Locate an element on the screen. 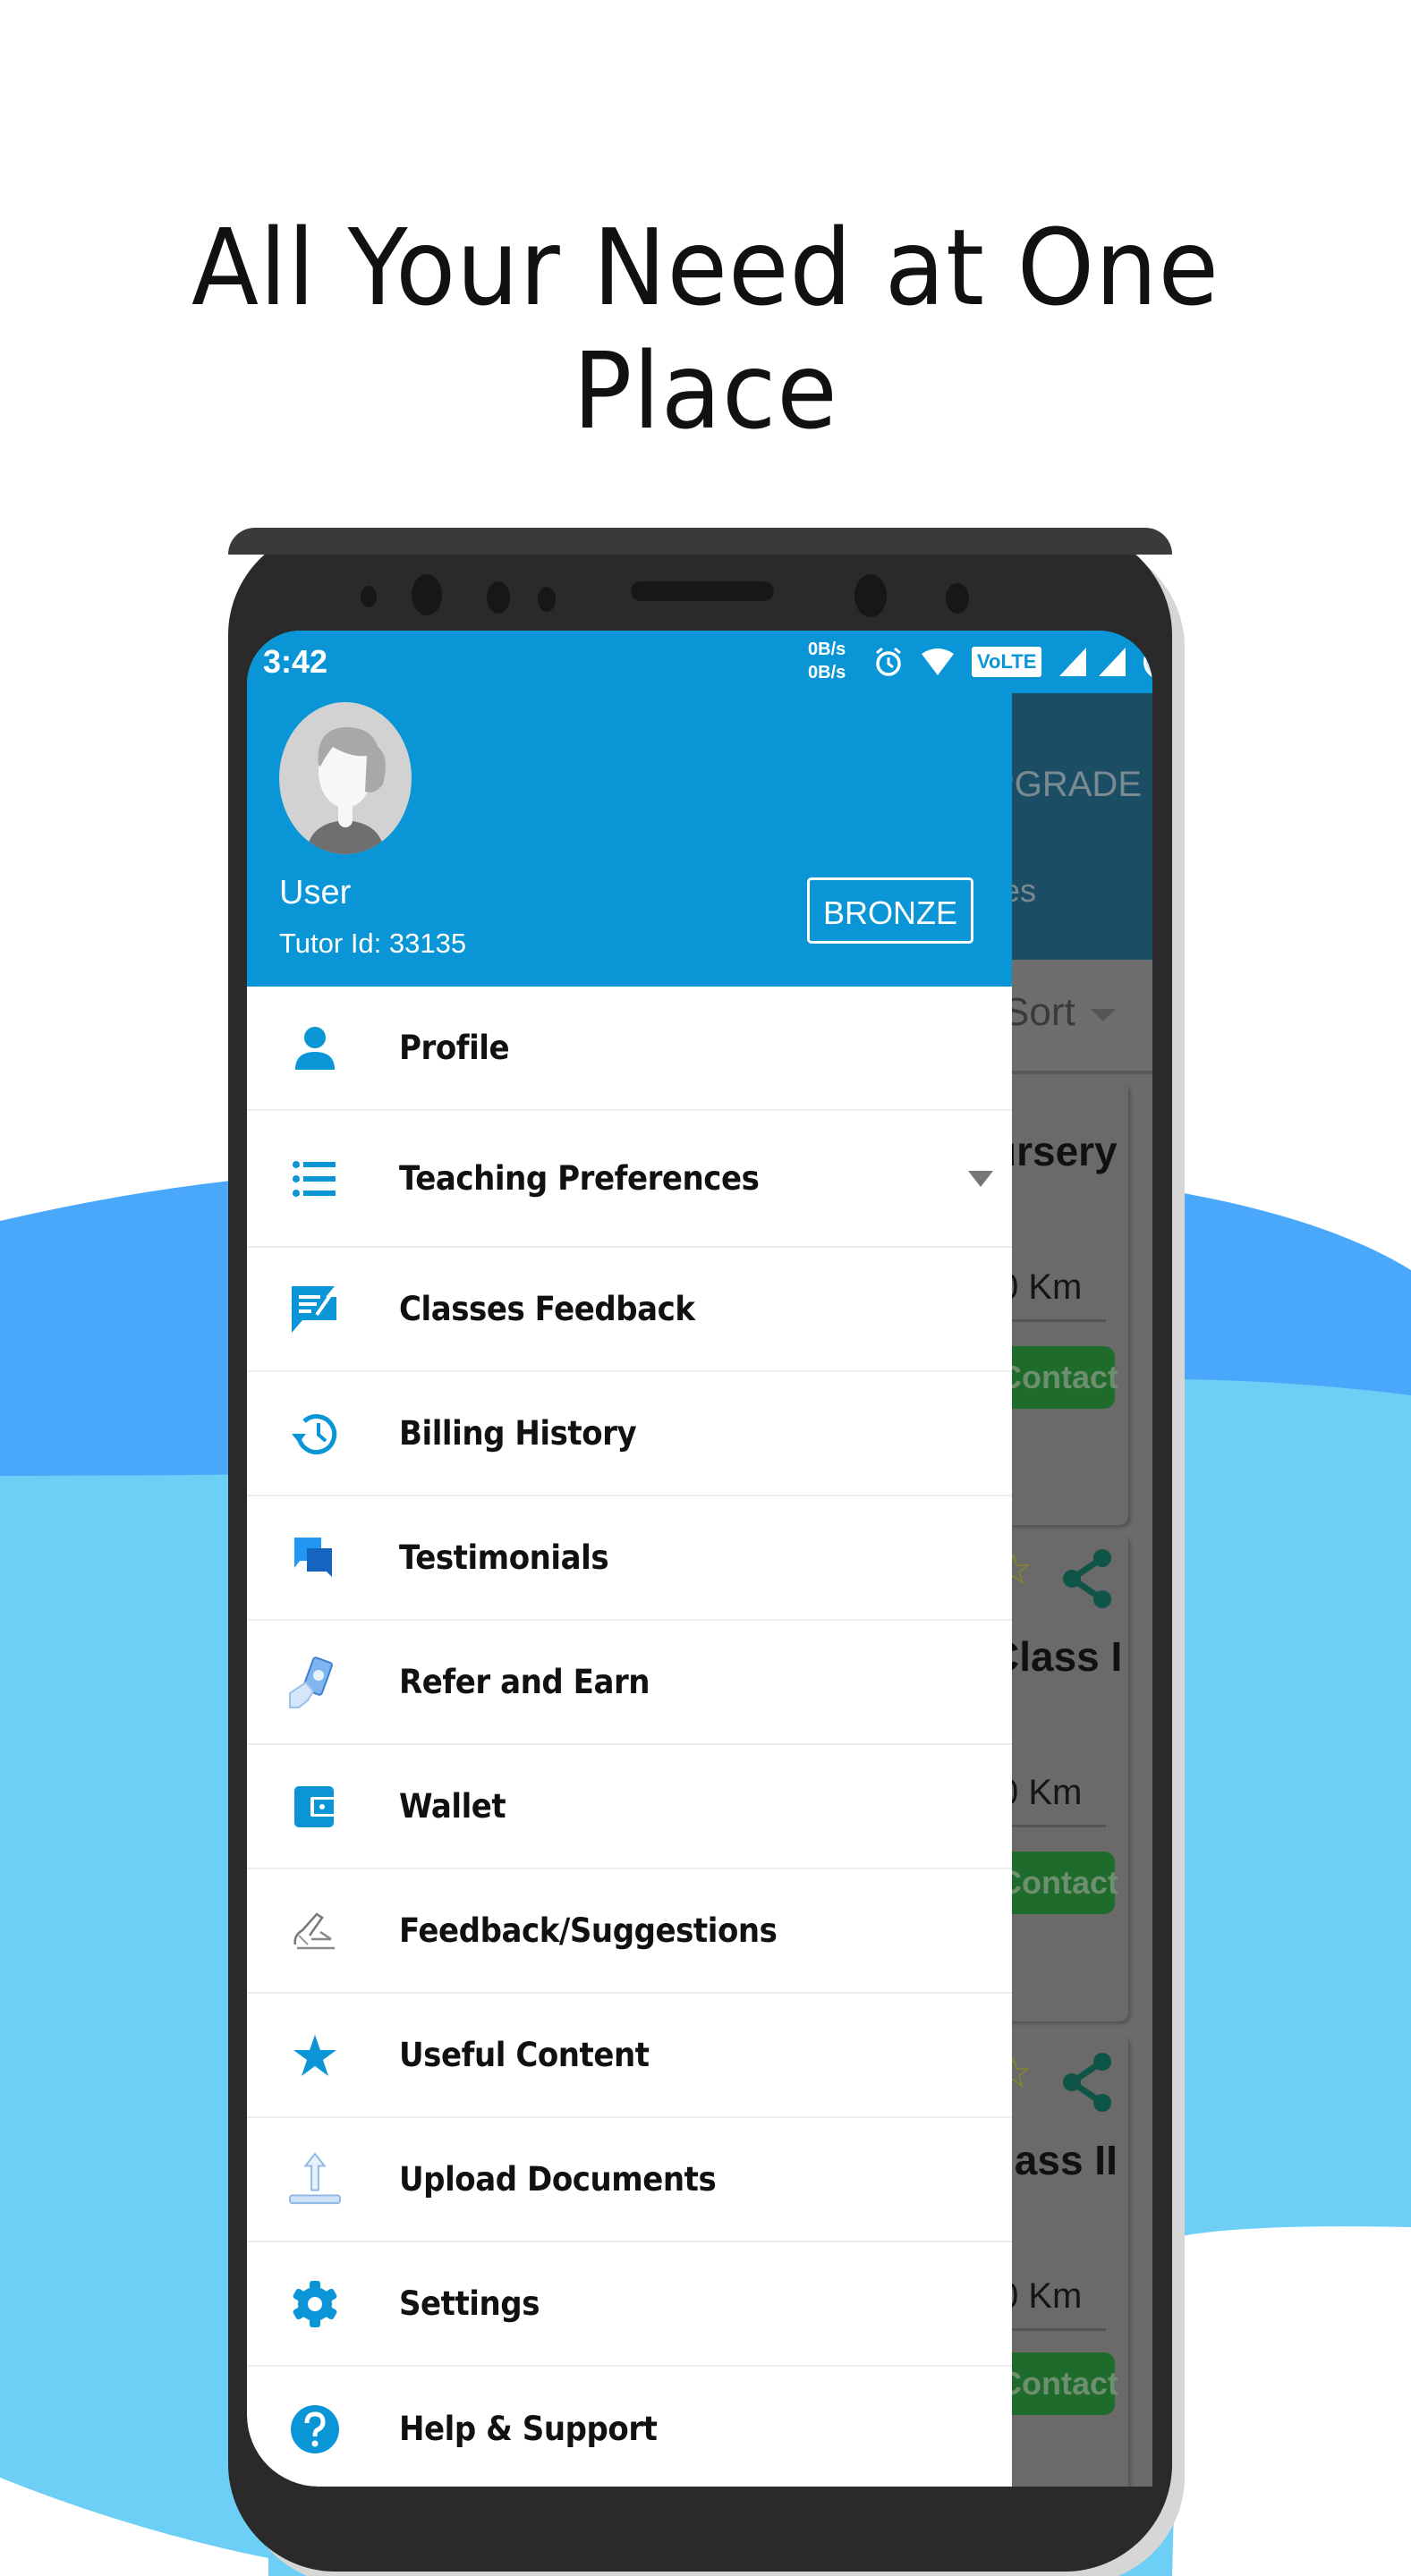 This screenshot has width=1411, height=2576. money-hand-icon is located at coordinates (315, 1682).